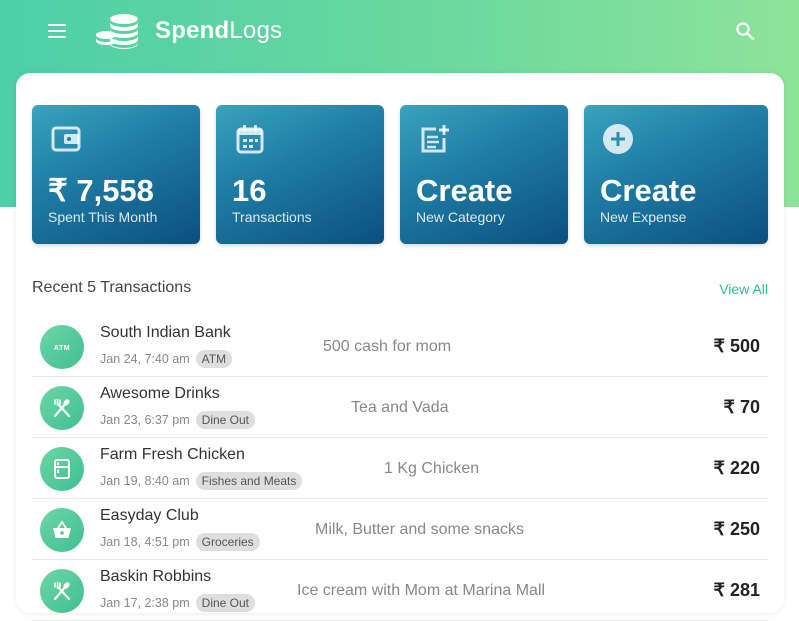 This screenshot has width=799, height=621. I want to click on create-expense-tile: Create New Expense, so click(676, 174).